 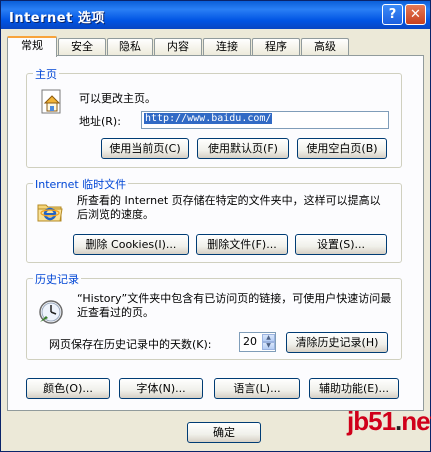 What do you see at coordinates (342, 148) in the screenshot?
I see `use-blank-button: 使用空白页(B)` at bounding box center [342, 148].